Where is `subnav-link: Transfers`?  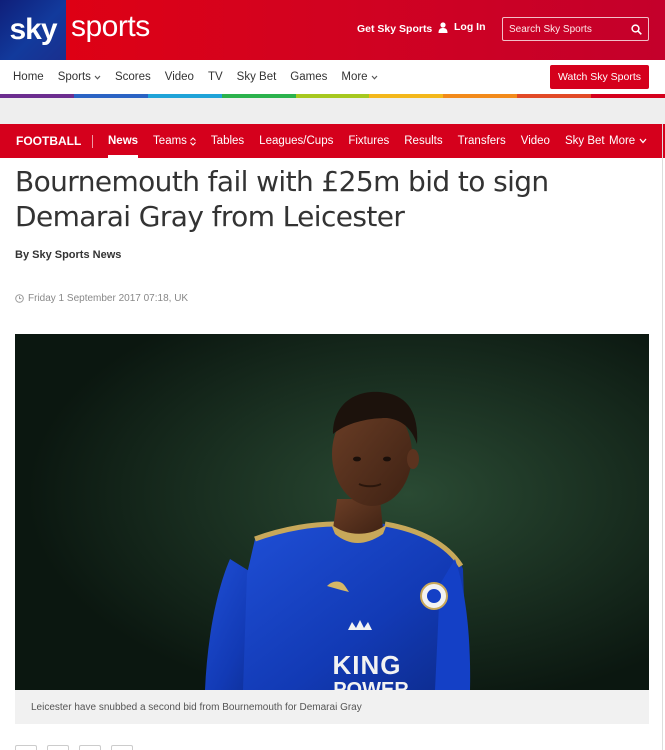
subnav-link: Transfers is located at coordinates (482, 141).